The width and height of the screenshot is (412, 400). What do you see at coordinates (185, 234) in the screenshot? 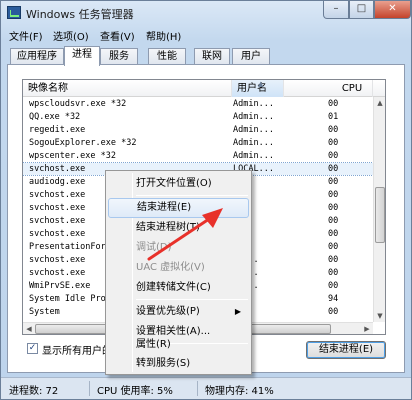
I see `annotation-arrow-icon` at bounding box center [185, 234].